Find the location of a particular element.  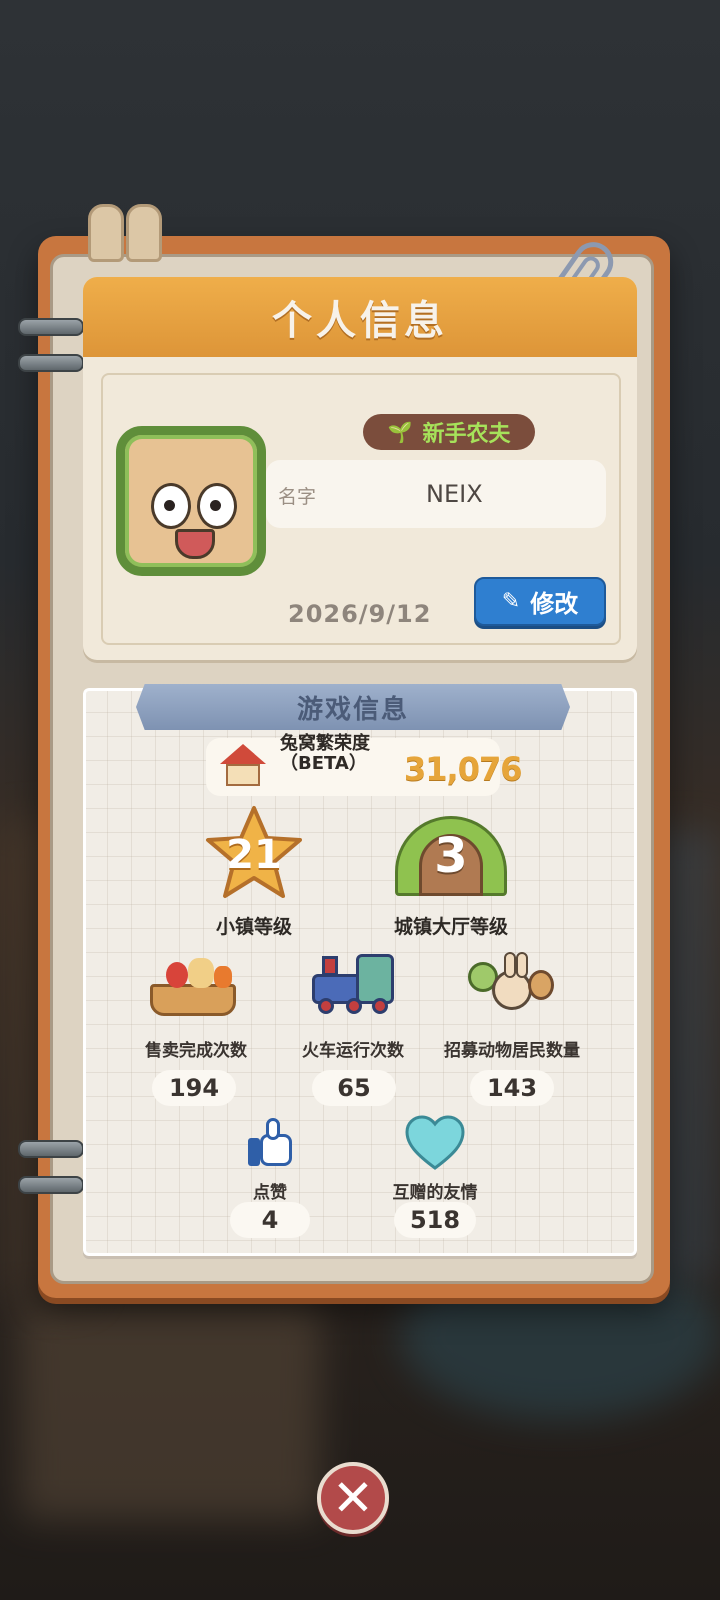

friendship-value: 518 is located at coordinates (435, 1220).